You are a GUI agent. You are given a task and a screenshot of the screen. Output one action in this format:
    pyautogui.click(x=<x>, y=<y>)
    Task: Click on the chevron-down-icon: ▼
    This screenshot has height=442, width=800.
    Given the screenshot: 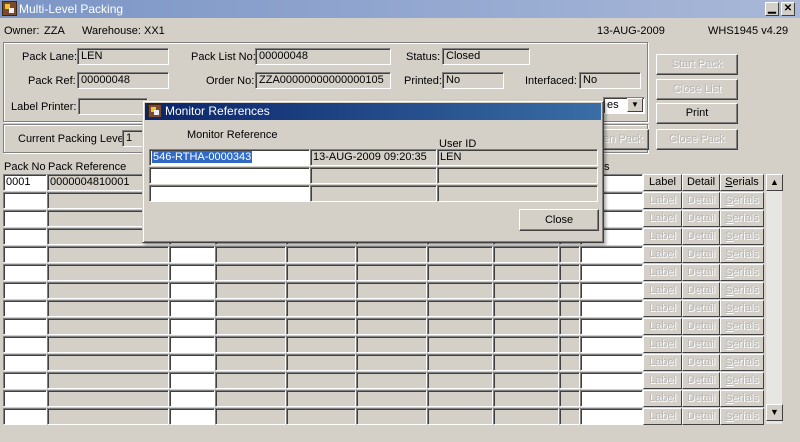 What is the action you would take?
    pyautogui.click(x=635, y=105)
    